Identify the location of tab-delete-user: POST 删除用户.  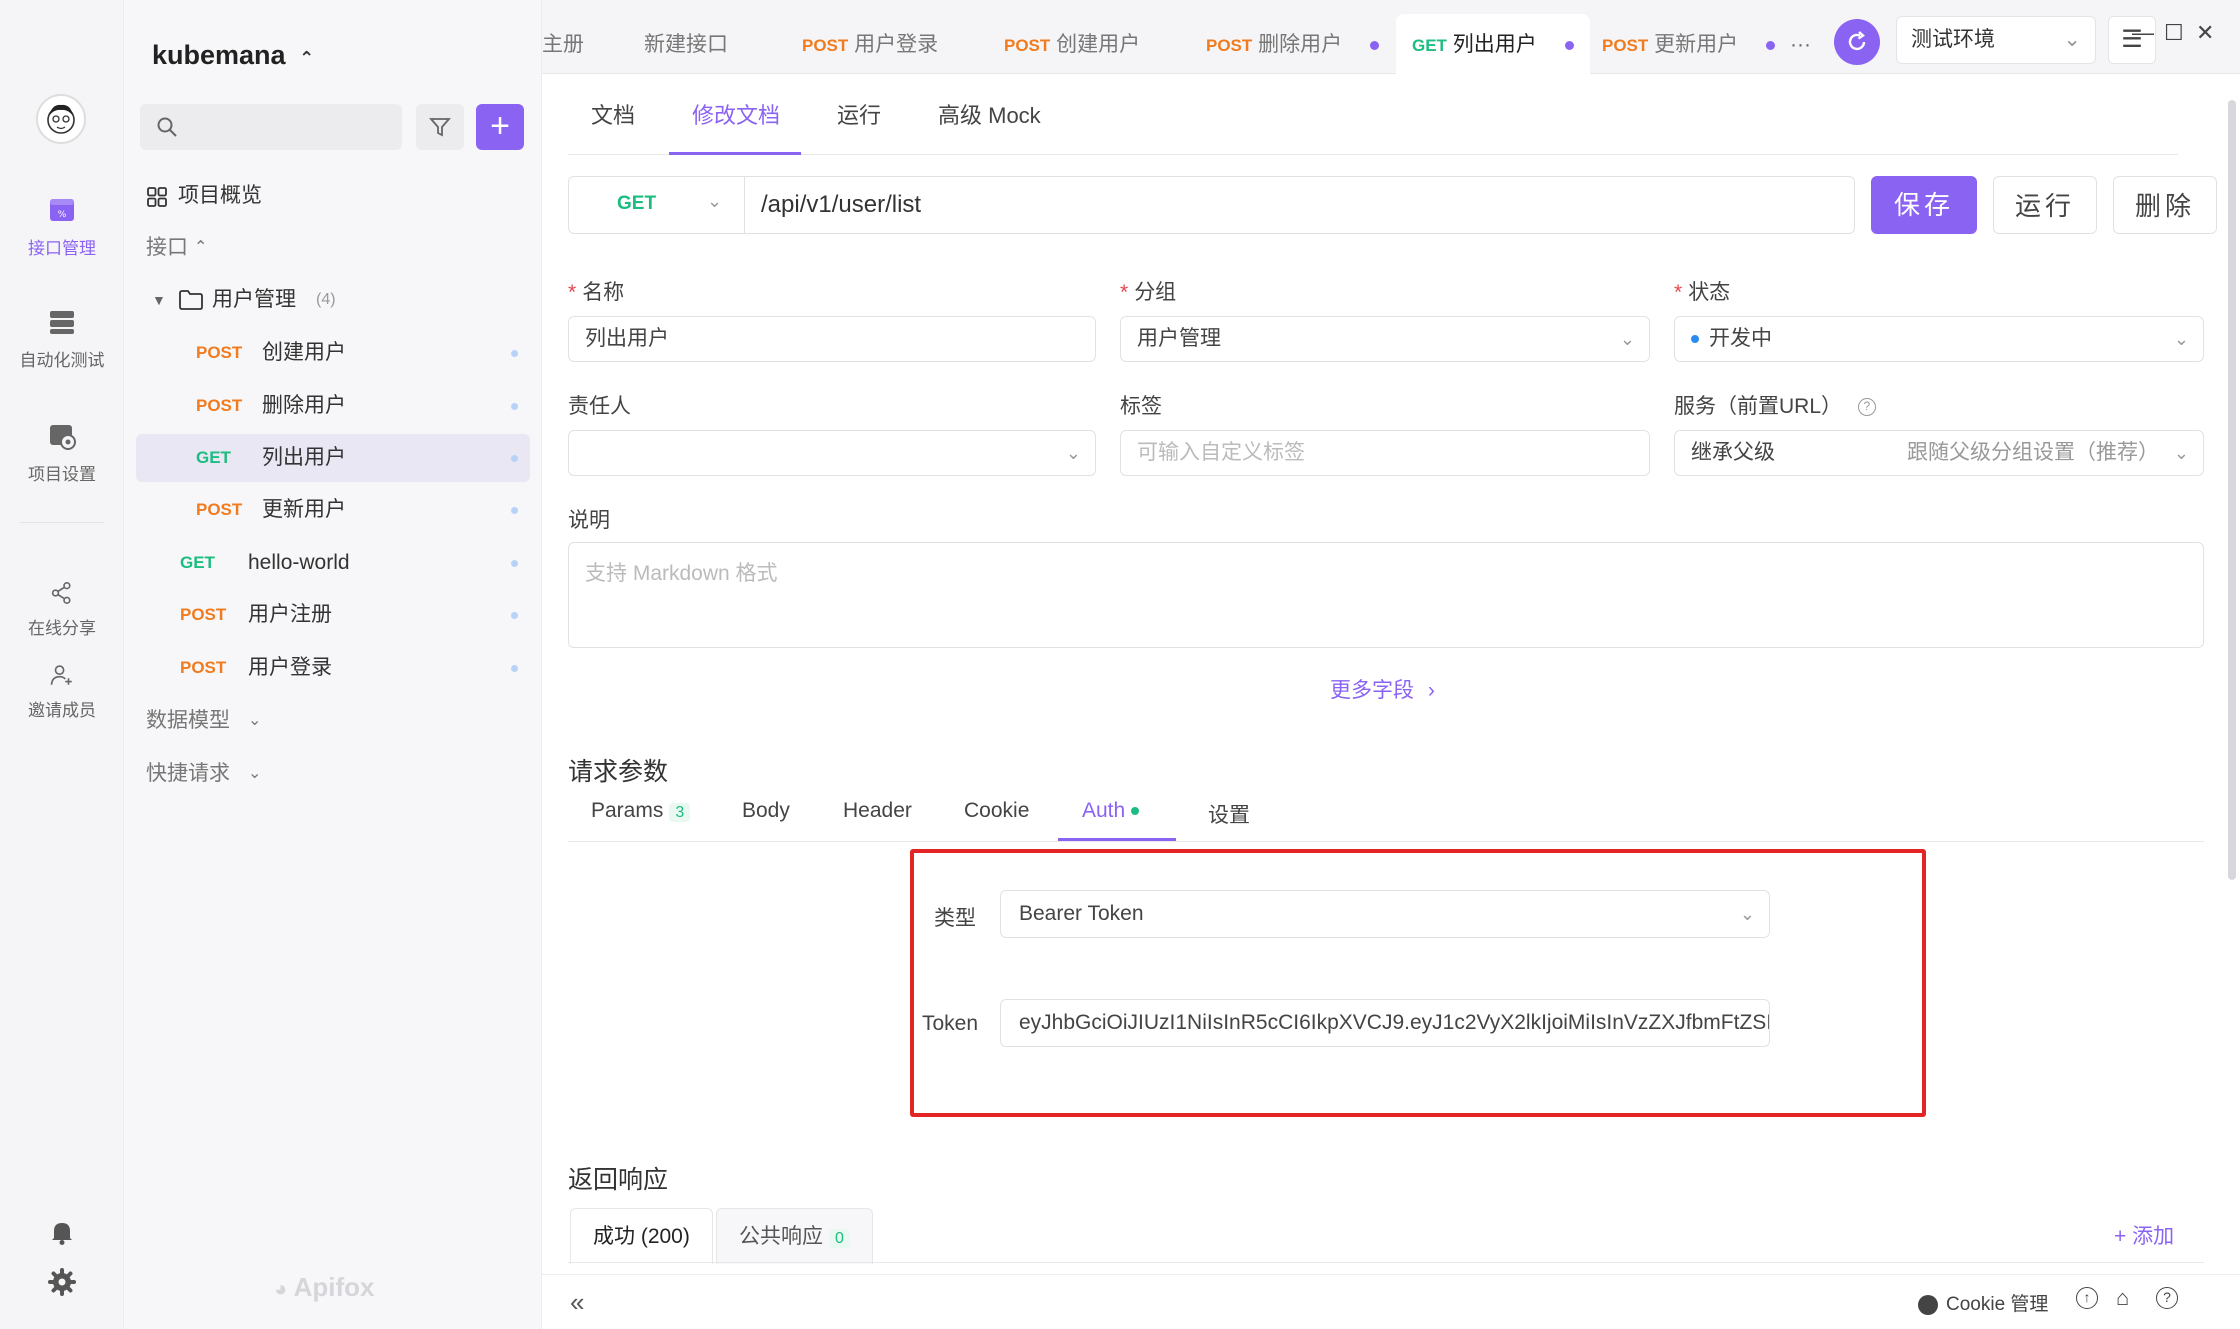
(1292, 37).